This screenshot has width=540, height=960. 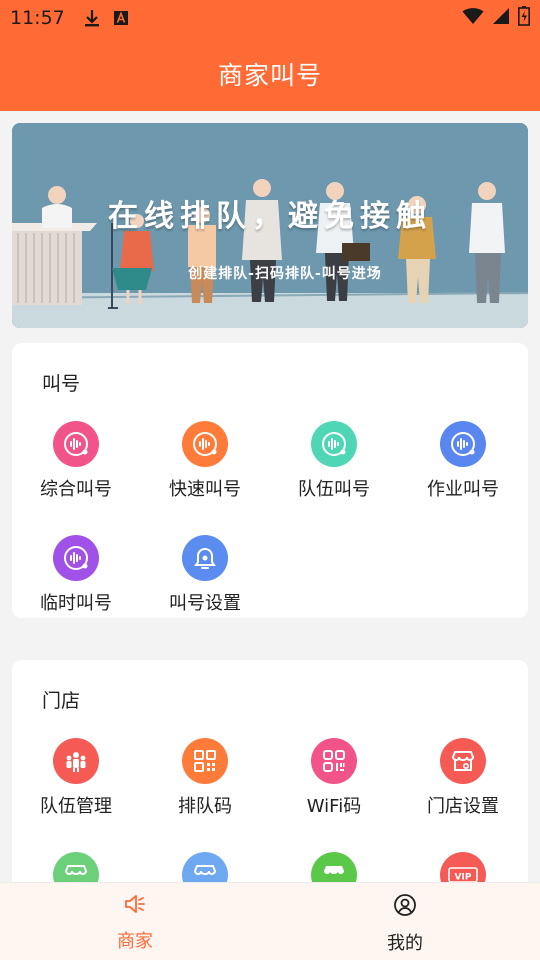 What do you see at coordinates (501, 18) in the screenshot?
I see `signal-icon` at bounding box center [501, 18].